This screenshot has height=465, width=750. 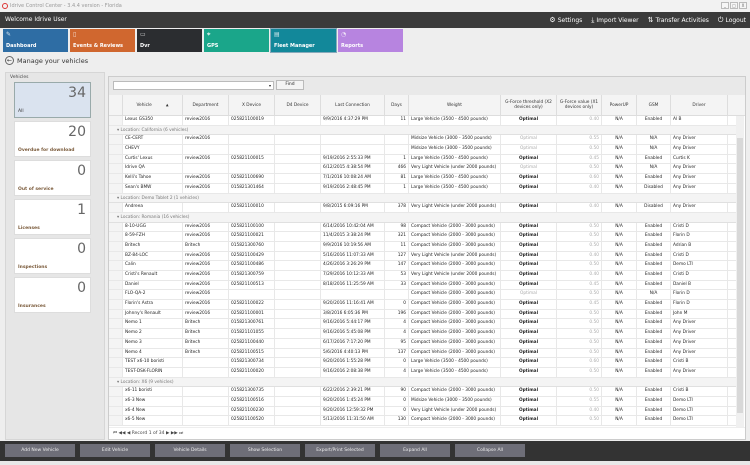 What do you see at coordinates (740, 275) in the screenshot?
I see `scrollbar-thumb` at bounding box center [740, 275].